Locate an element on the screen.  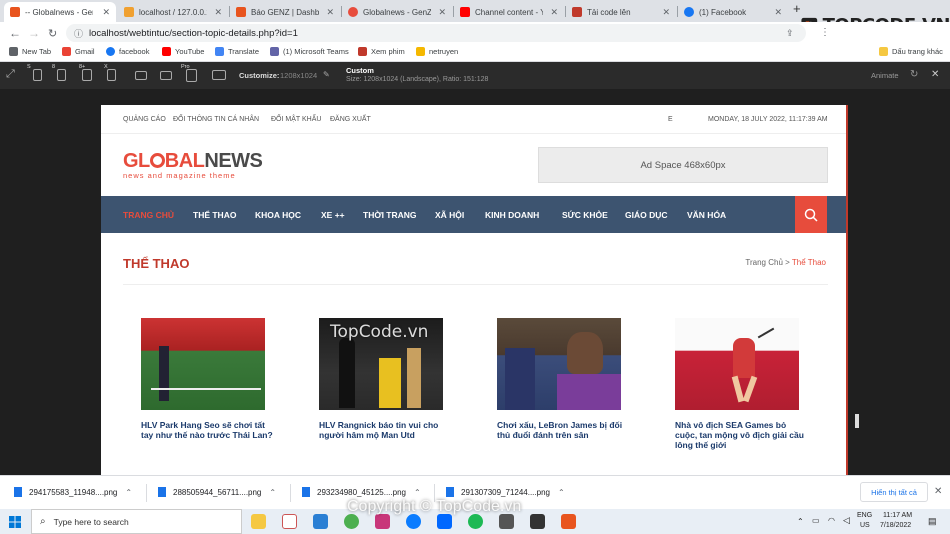
notification-icon: ▤ is located at coordinates (932, 521).